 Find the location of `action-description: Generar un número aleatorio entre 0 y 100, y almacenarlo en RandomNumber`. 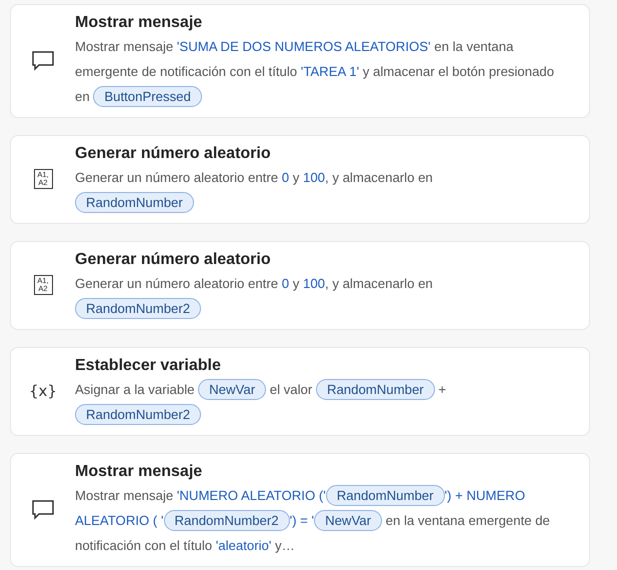

action-description: Generar un número aleatorio entre 0 y 100, y almacenarlo en RandomNumber is located at coordinates (315, 190).